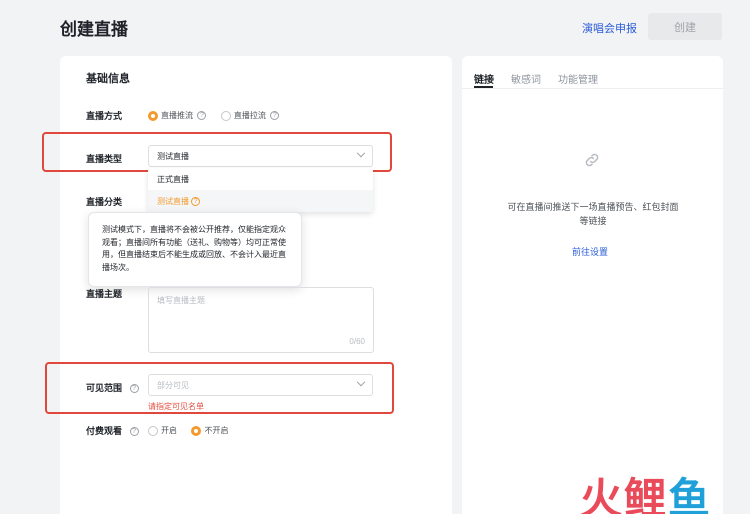 This screenshot has height=514, width=750. Describe the element at coordinates (484, 78) in the screenshot. I see `tab-link: 链接` at that location.